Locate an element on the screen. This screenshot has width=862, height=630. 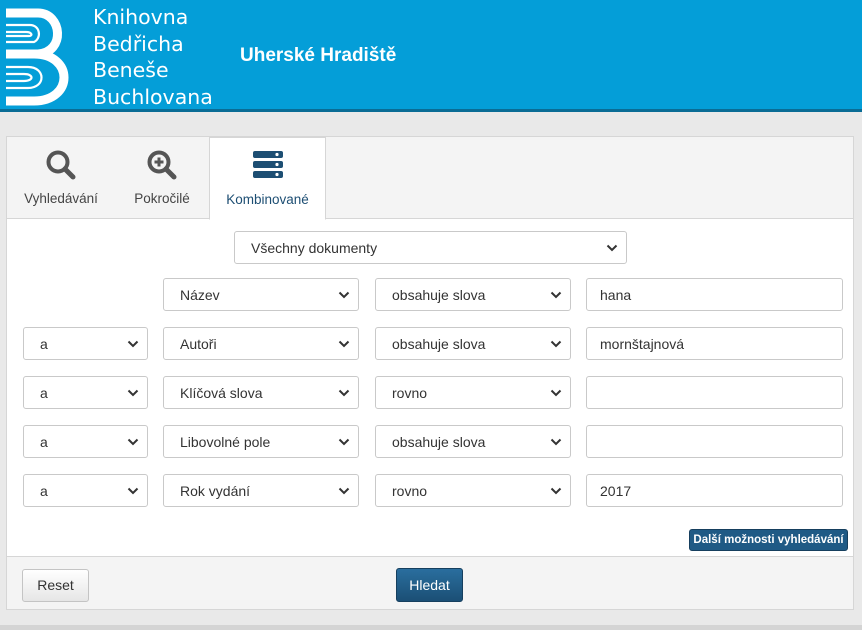
search-icon is located at coordinates (61, 165).